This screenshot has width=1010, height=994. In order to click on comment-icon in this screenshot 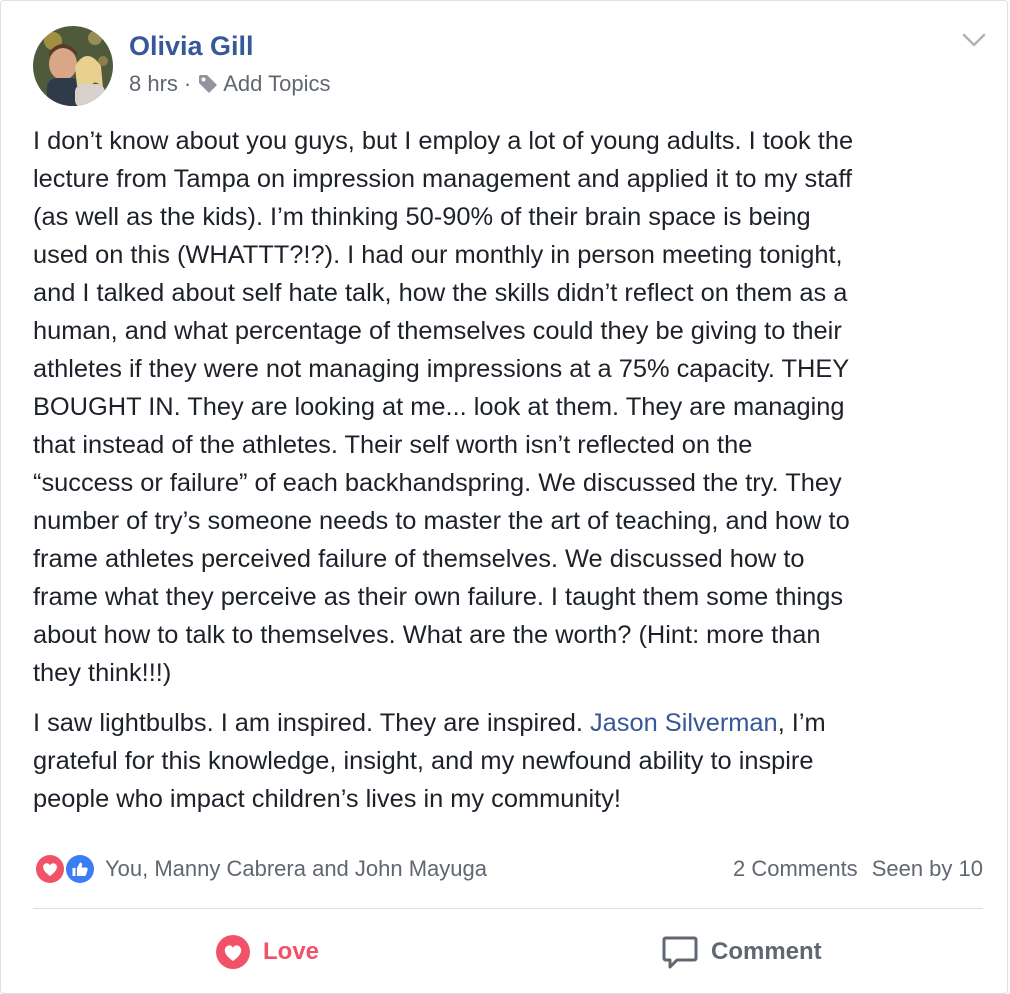, I will do `click(680, 952)`.